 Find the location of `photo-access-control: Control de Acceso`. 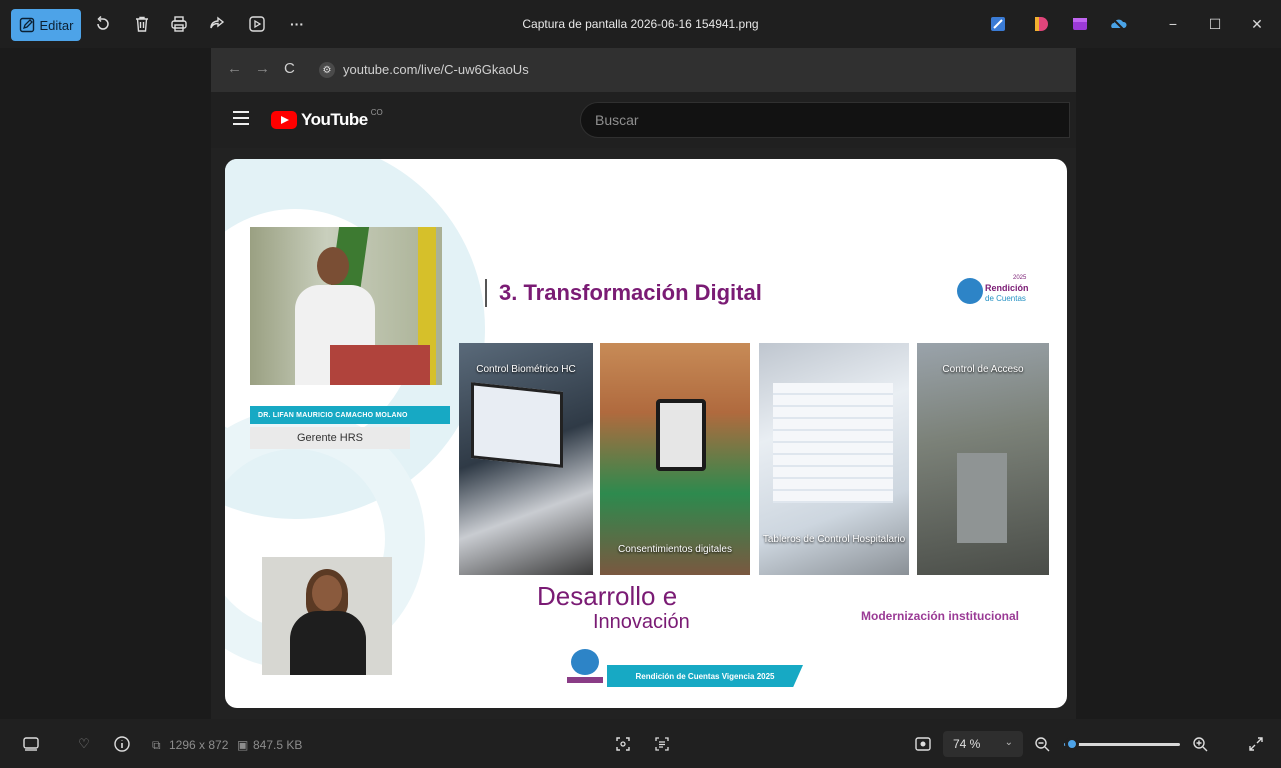

photo-access-control: Control de Acceso is located at coordinates (983, 459).